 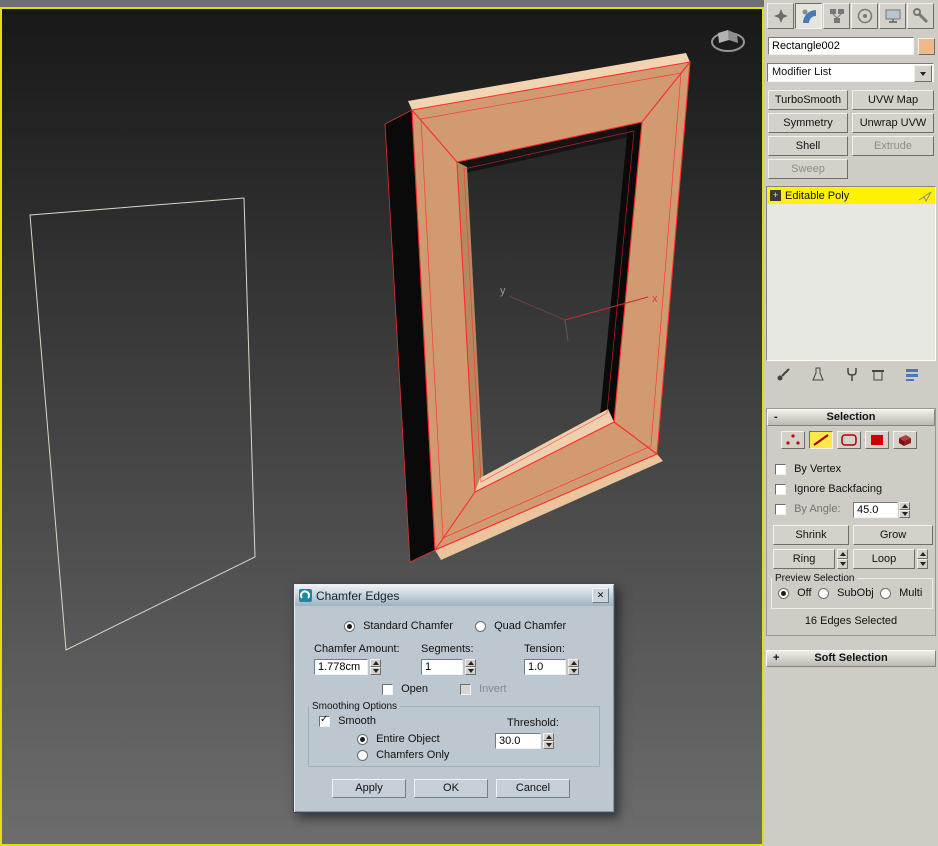 I want to click on segments-spinner, so click(x=470, y=667).